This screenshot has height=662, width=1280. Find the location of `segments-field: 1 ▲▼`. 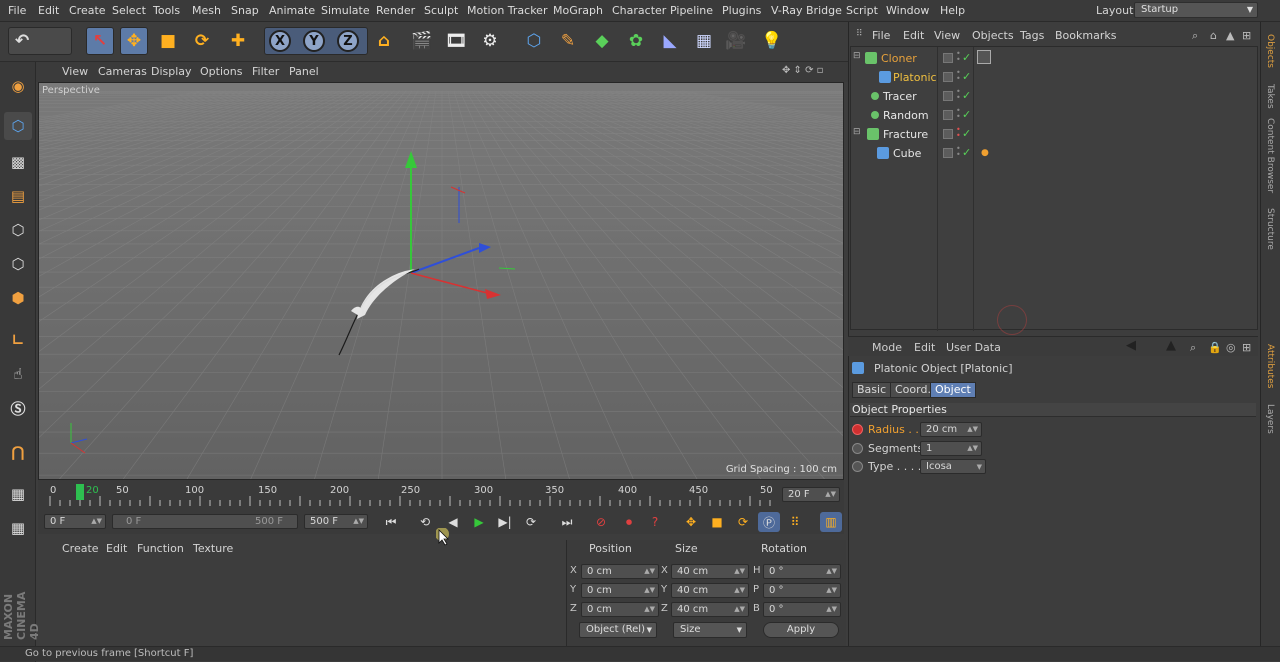

segments-field: 1 ▲▼ is located at coordinates (951, 448).